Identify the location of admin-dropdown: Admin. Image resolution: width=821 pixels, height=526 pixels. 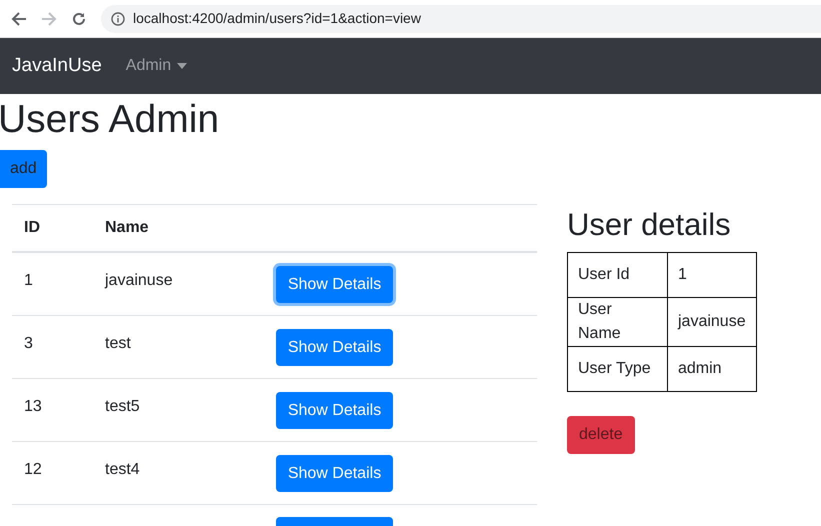
(157, 66).